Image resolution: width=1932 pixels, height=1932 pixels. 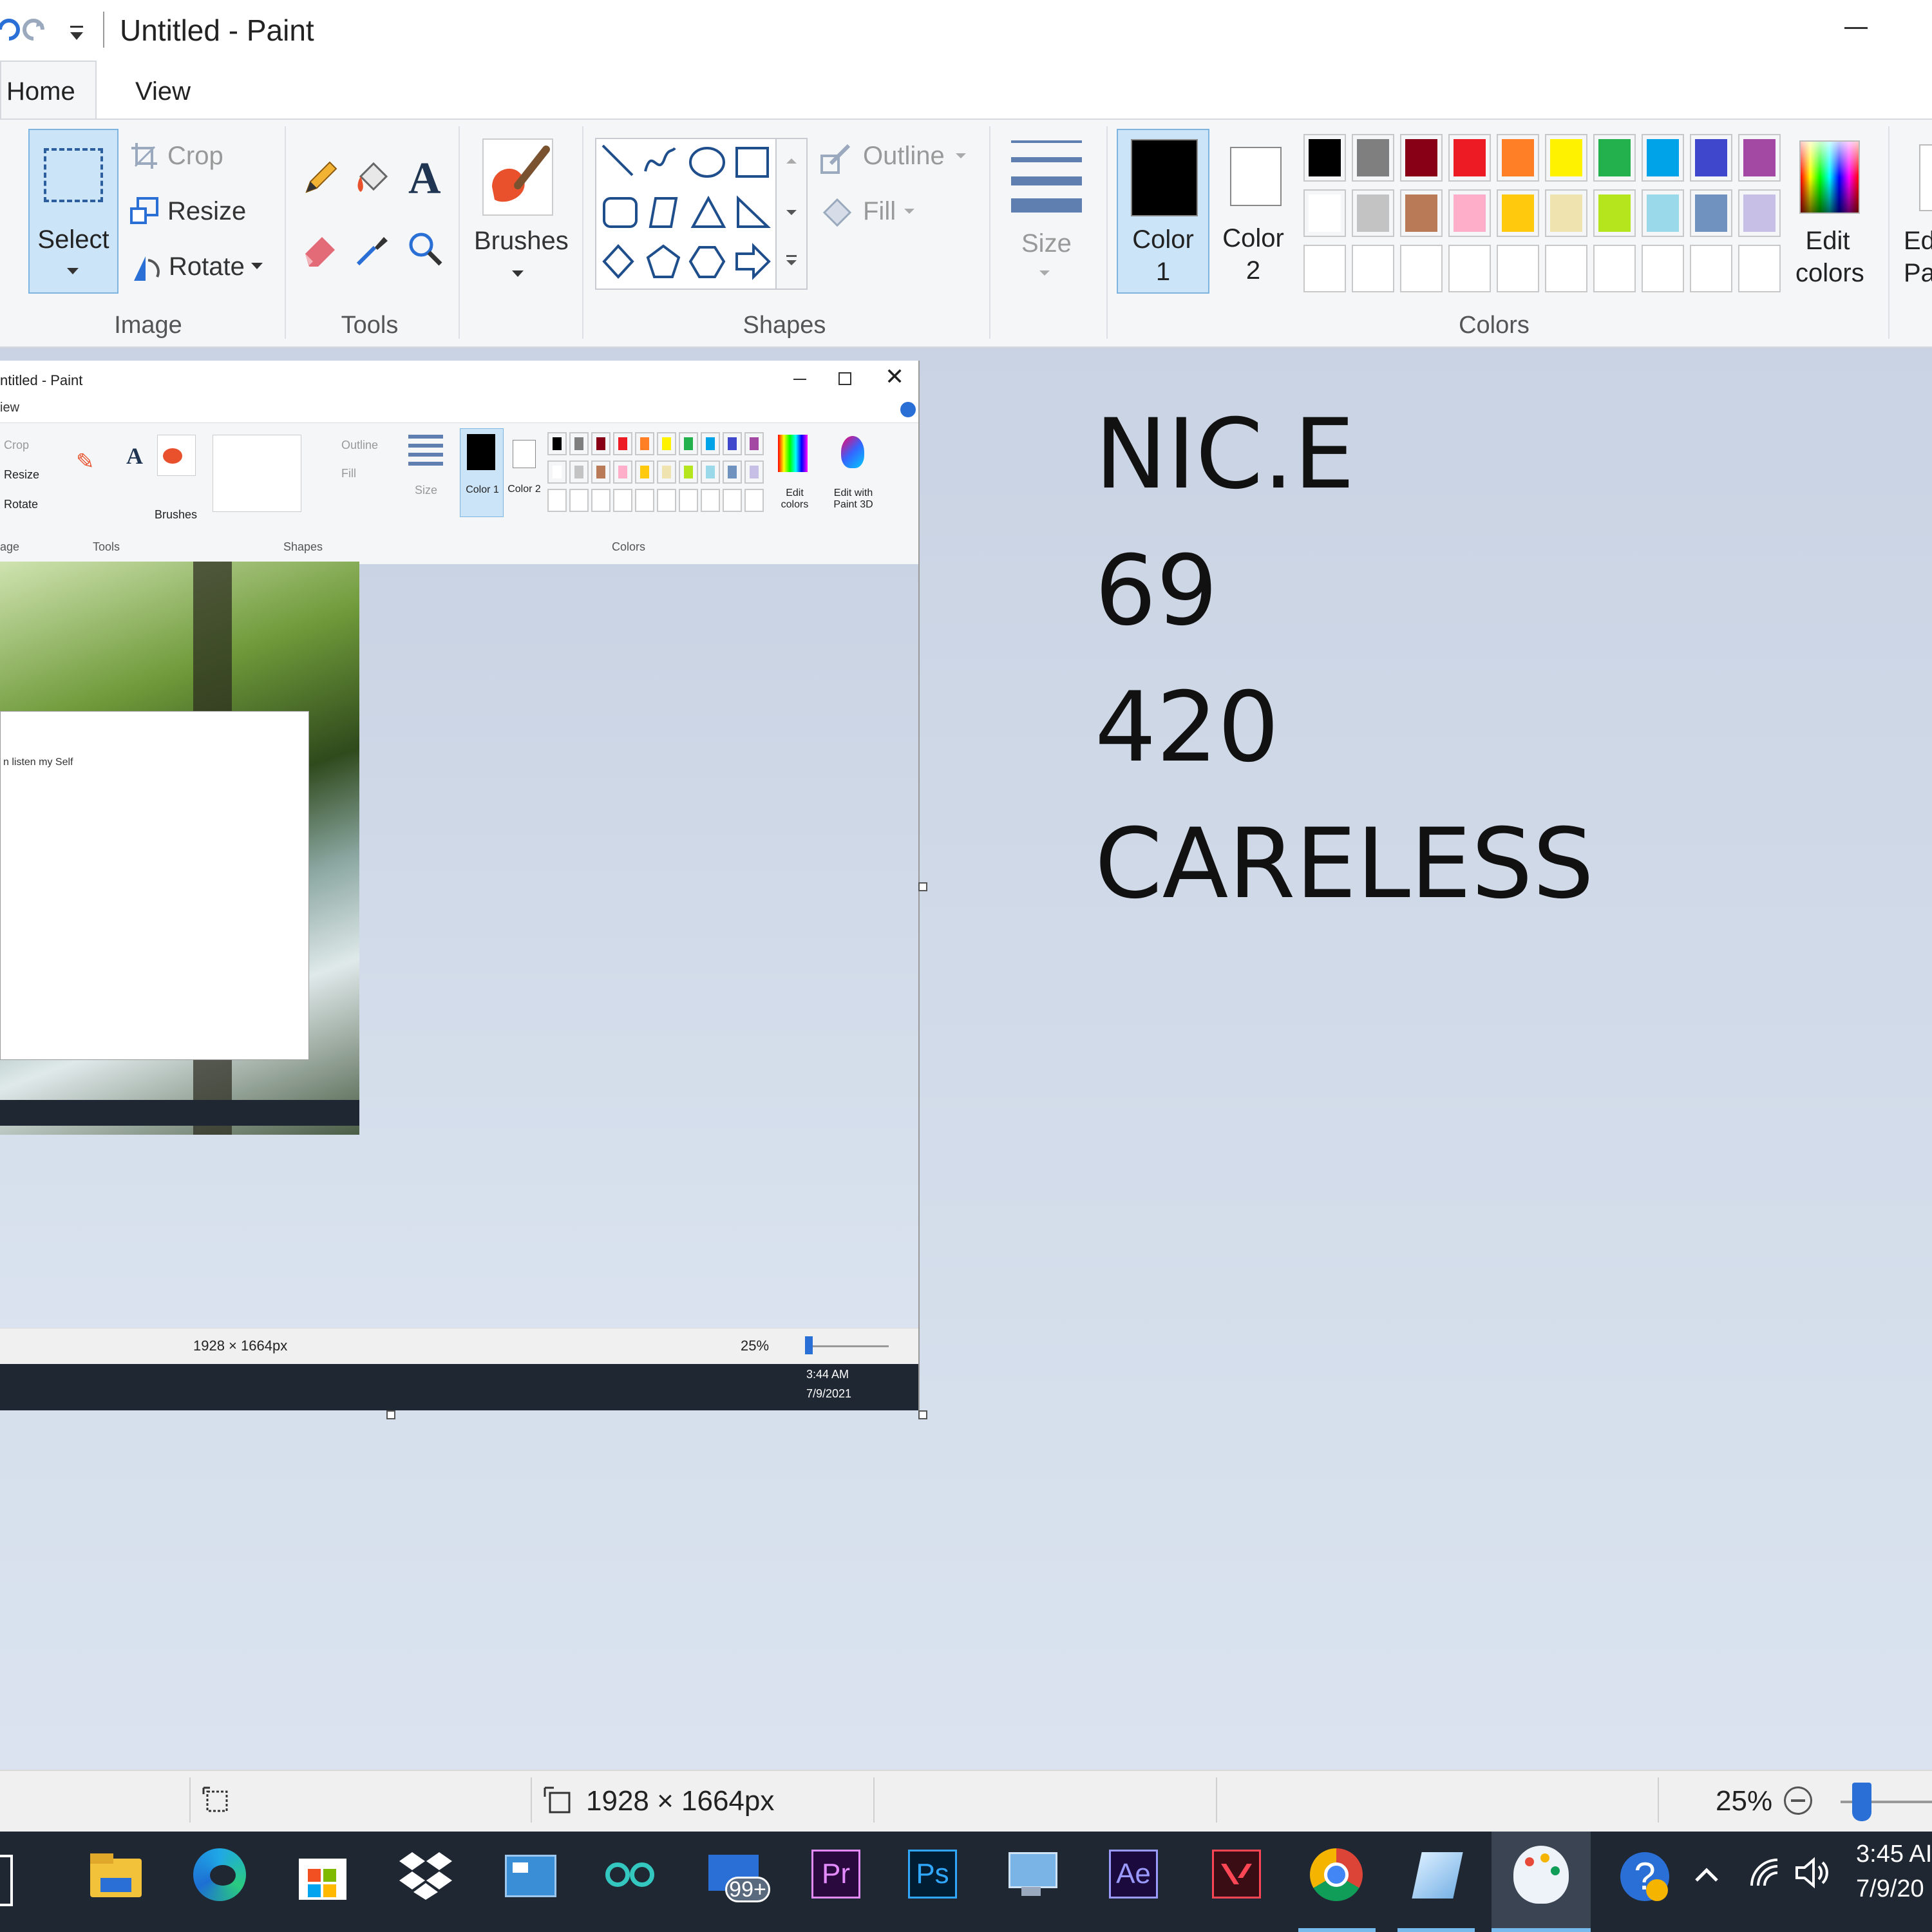 What do you see at coordinates (1917, 215) in the screenshot?
I see `edit-with-paint3d-button: Ed Pa` at bounding box center [1917, 215].